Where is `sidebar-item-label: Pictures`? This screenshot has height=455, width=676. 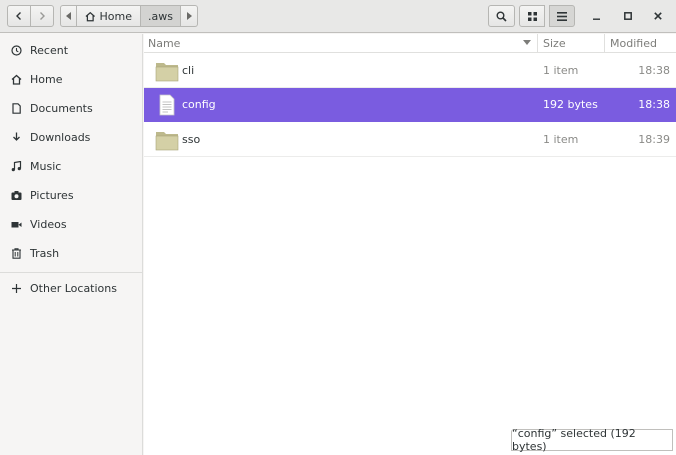
sidebar-item-label: Pictures is located at coordinates (52, 195).